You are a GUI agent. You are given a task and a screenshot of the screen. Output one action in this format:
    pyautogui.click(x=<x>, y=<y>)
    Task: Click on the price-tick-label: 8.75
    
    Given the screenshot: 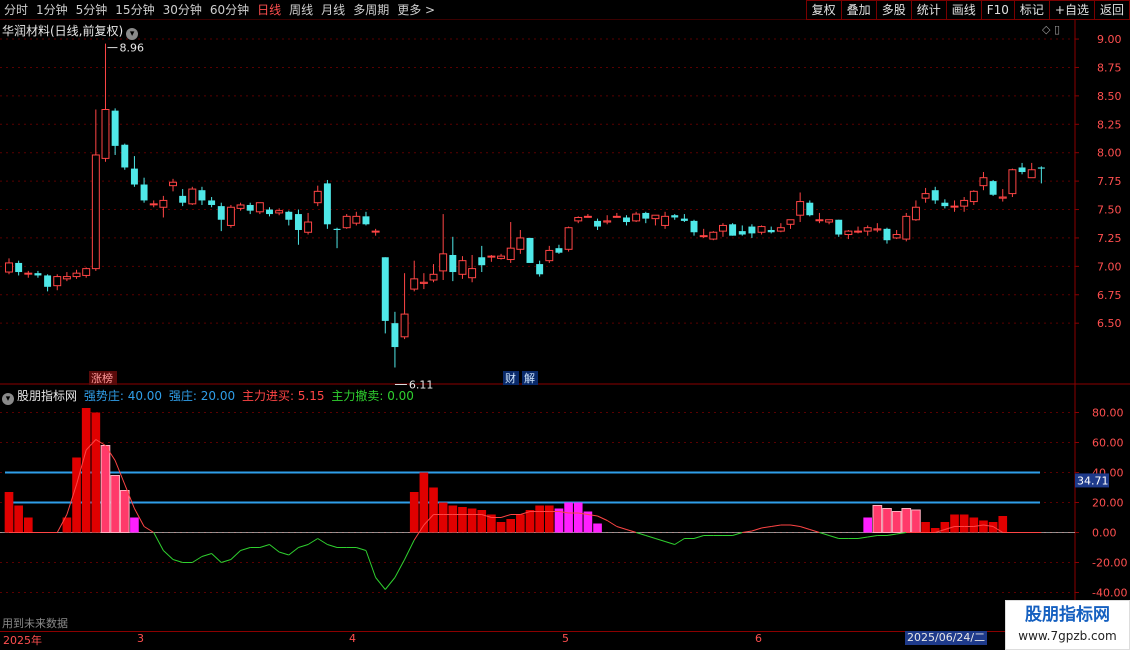 What is the action you would take?
    pyautogui.click(x=1109, y=67)
    